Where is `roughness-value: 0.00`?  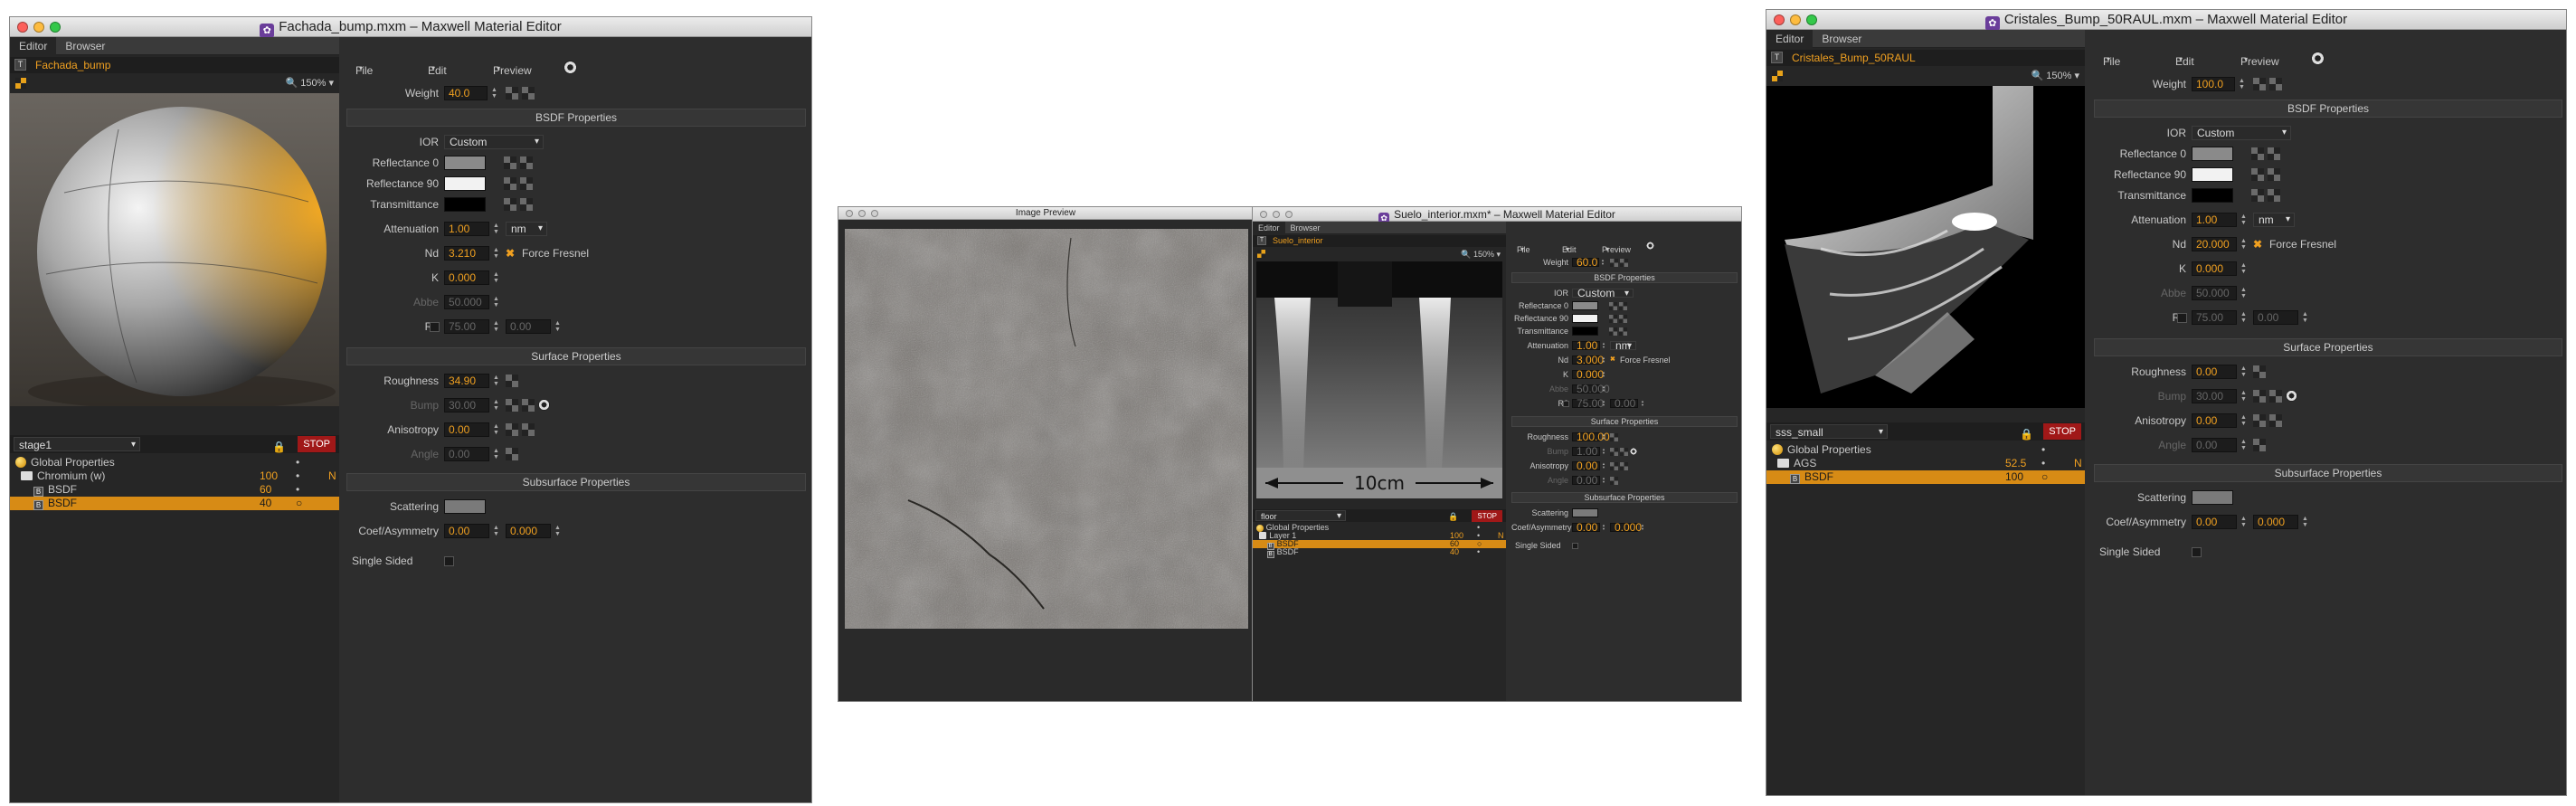
roughness-value: 0.00 is located at coordinates (2215, 372).